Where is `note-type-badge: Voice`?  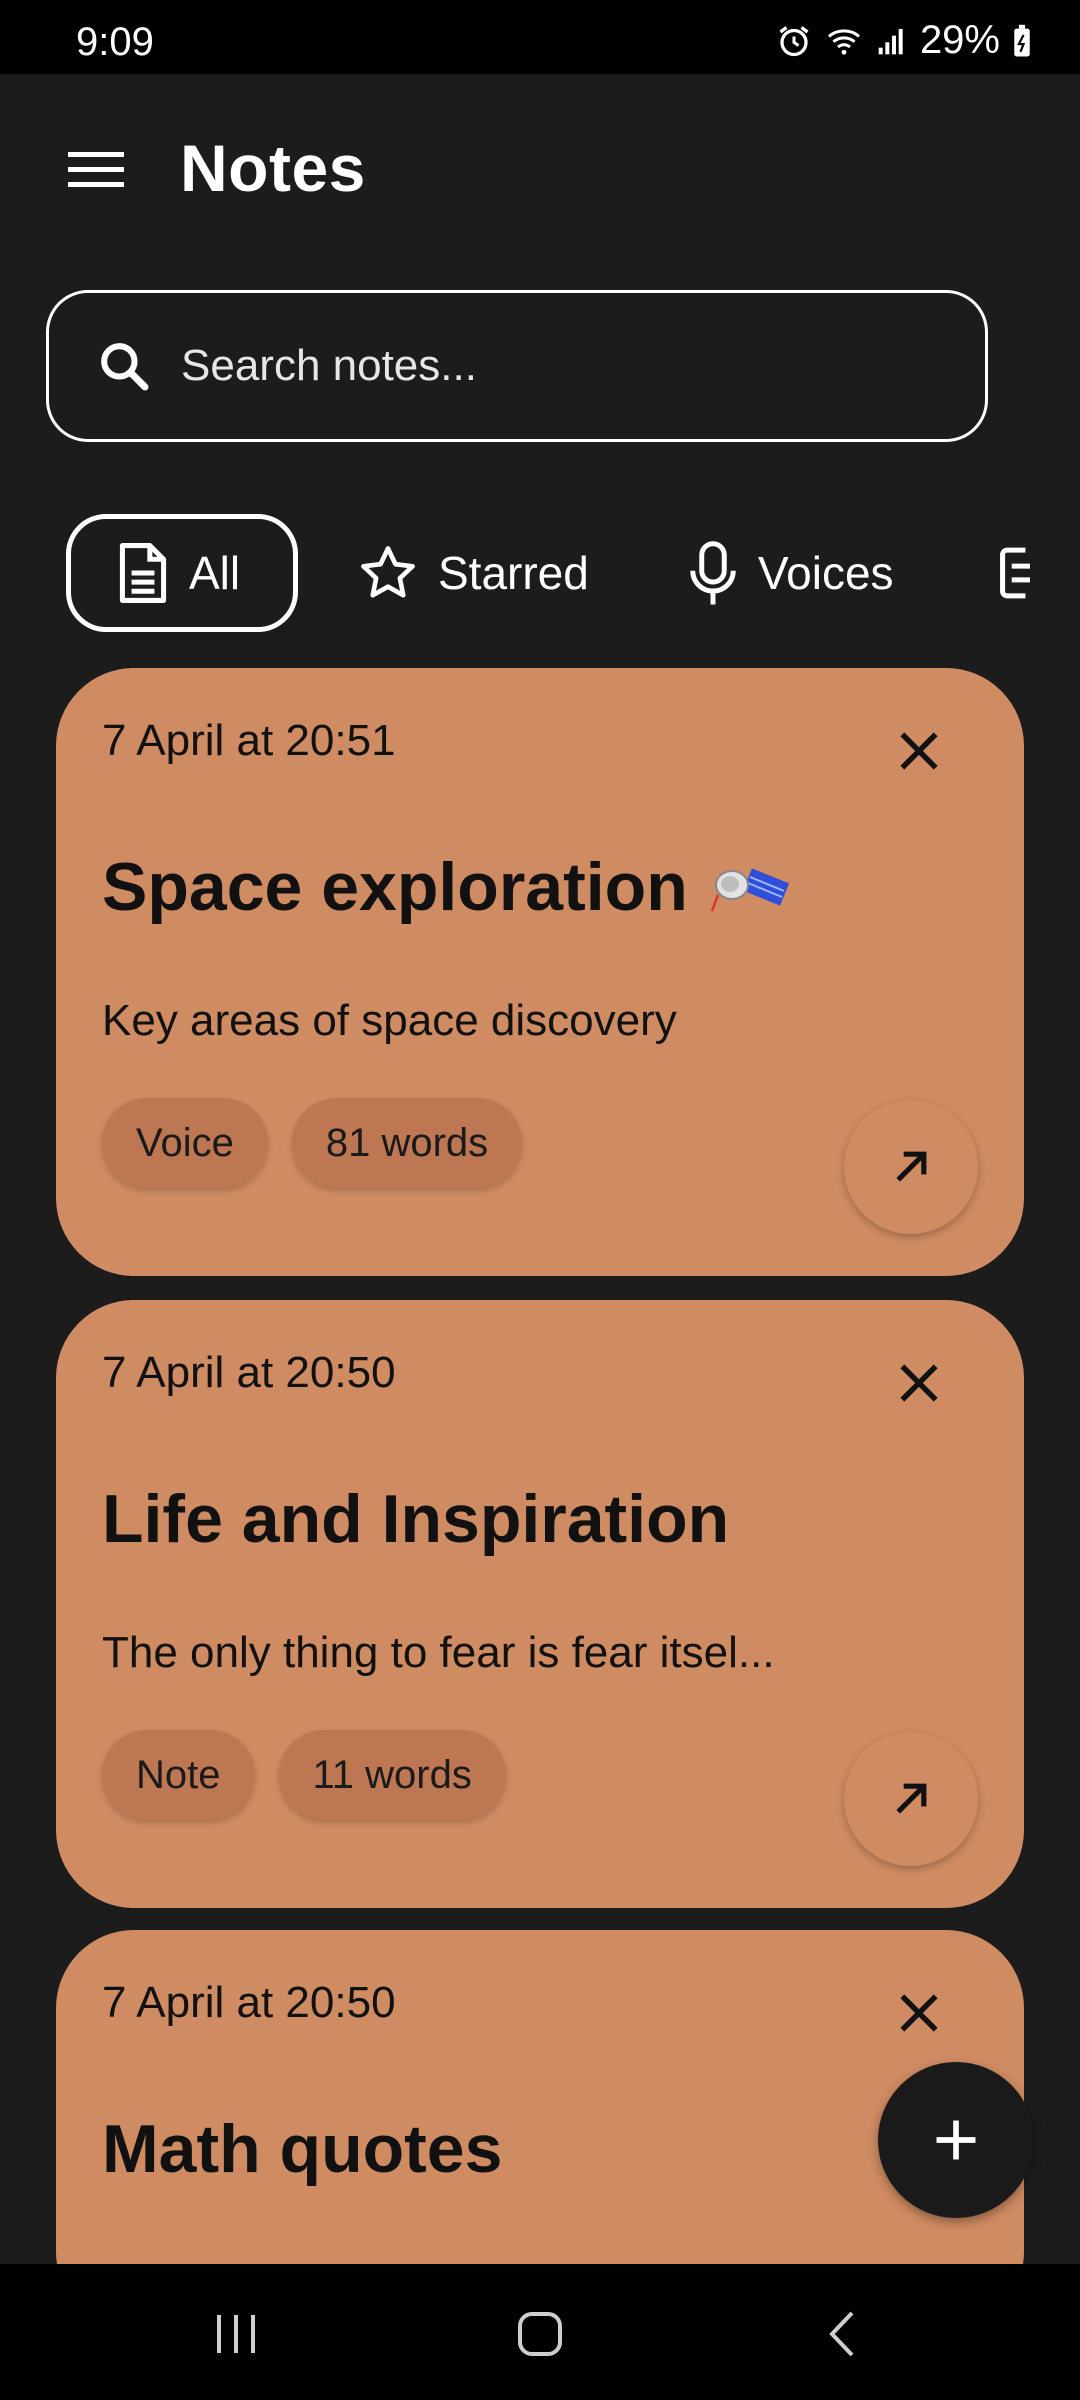 note-type-badge: Voice is located at coordinates (185, 1143).